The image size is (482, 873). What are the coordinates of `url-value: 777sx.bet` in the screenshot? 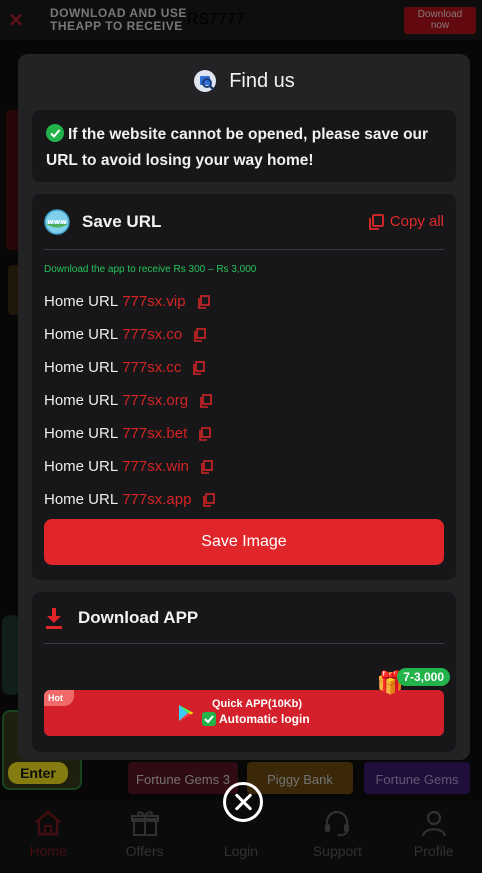 It's located at (154, 433).